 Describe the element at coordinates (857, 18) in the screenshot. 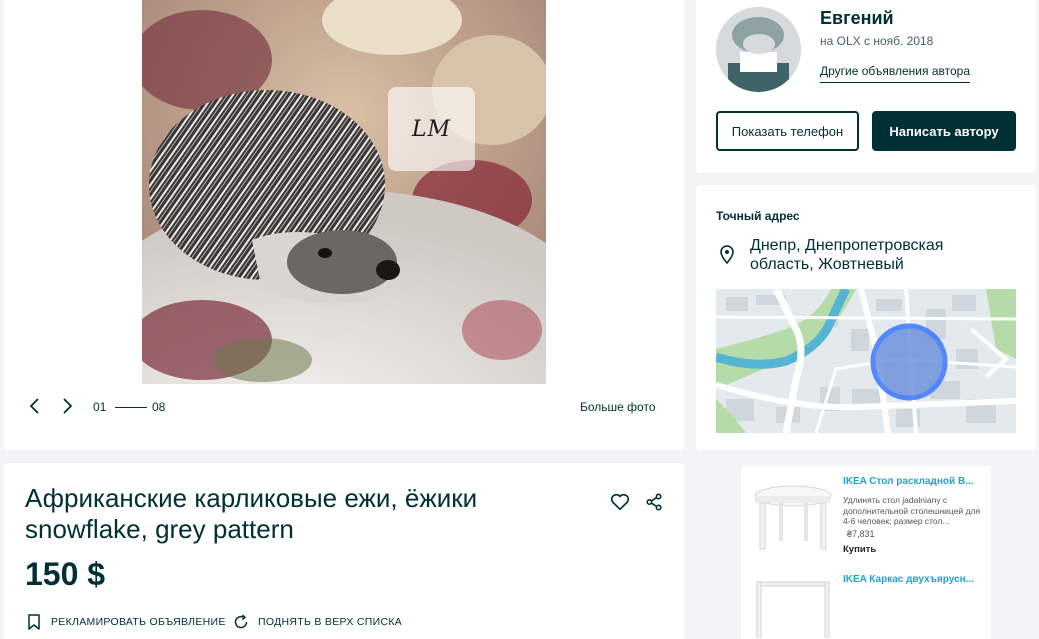

I see `seller-name: Евгений` at that location.